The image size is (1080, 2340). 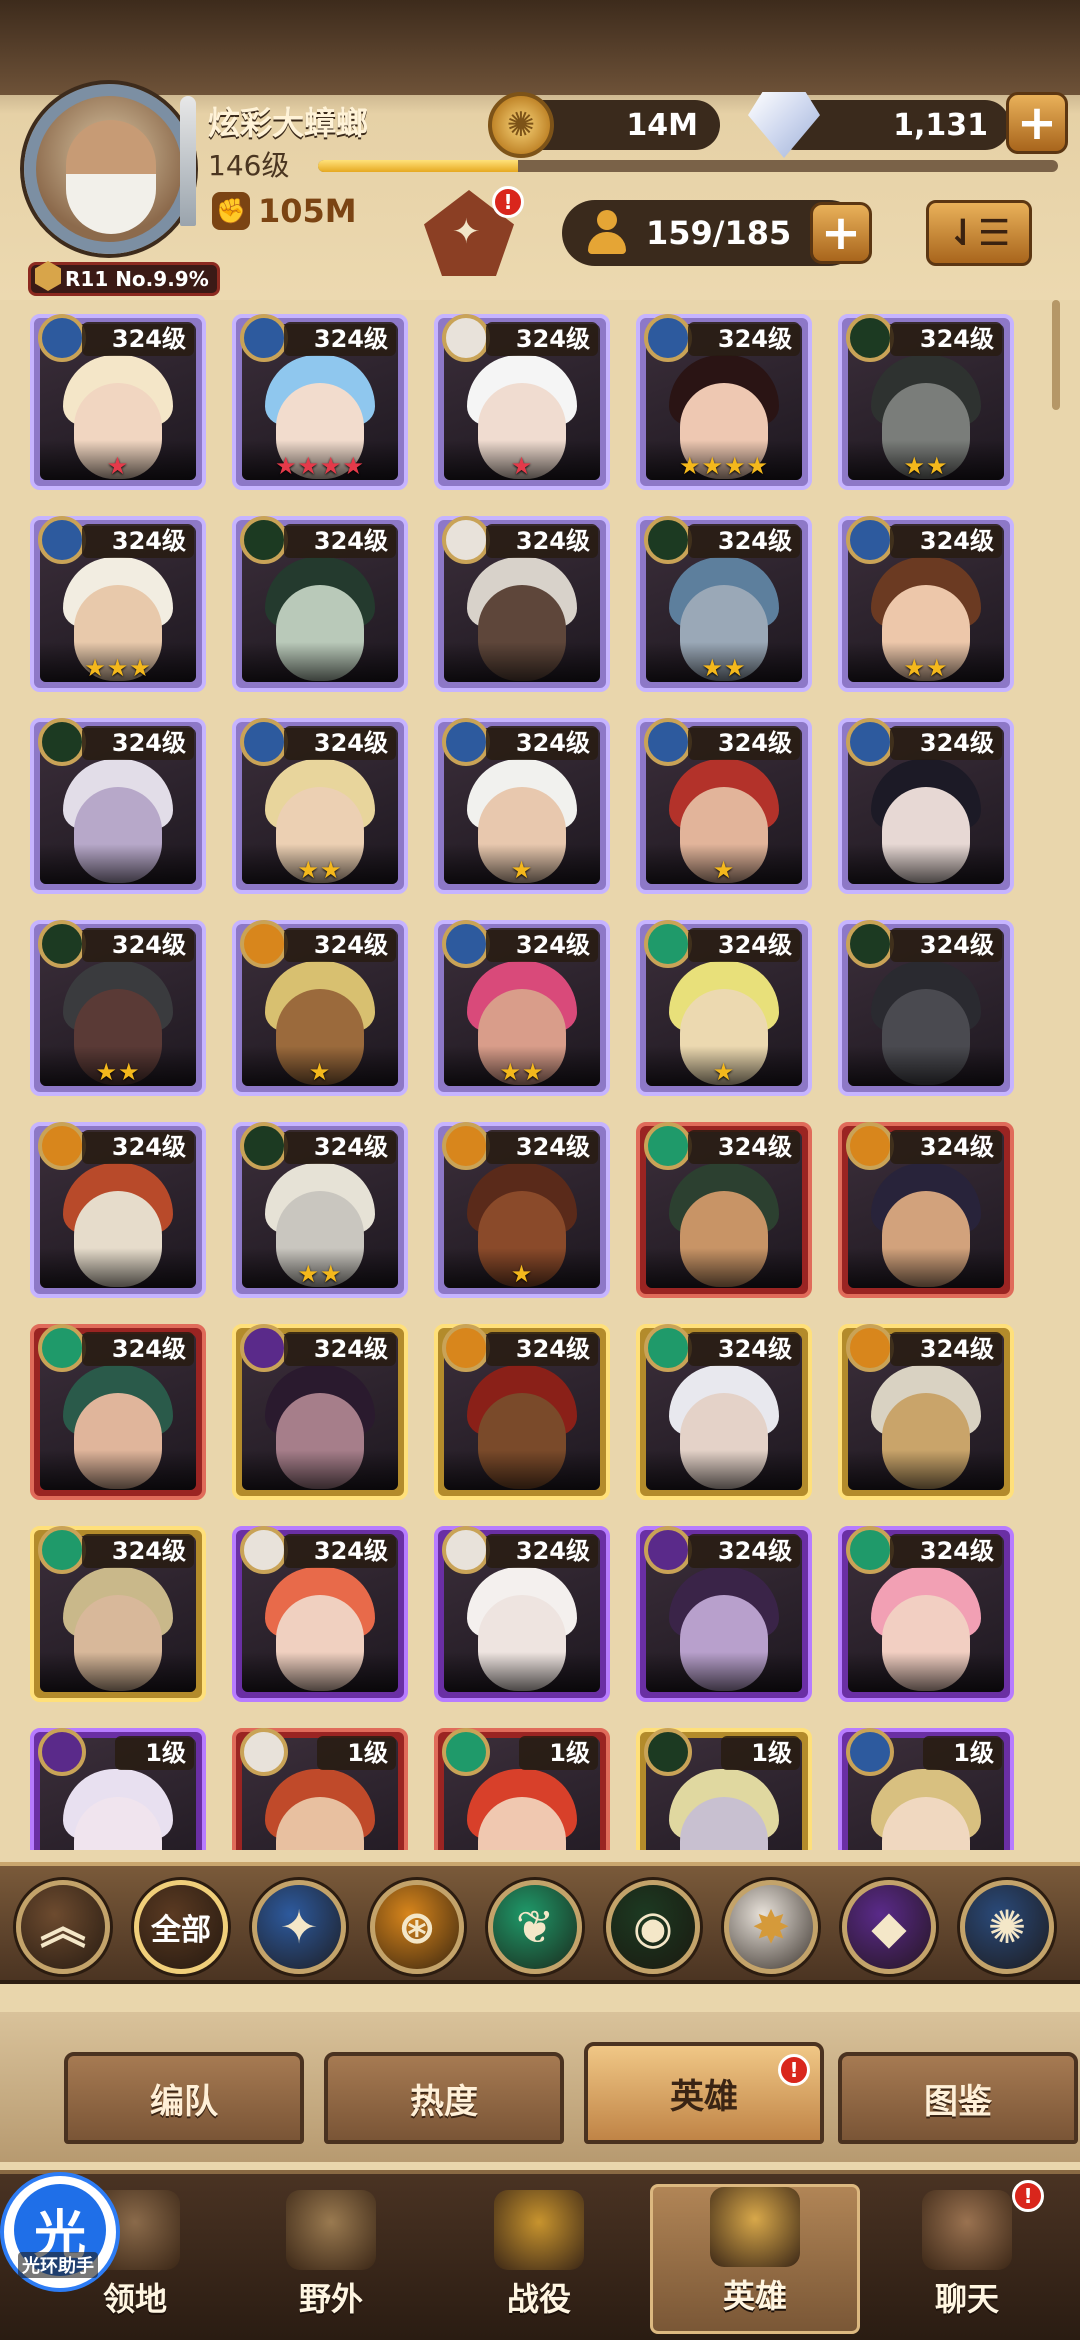 What do you see at coordinates (231, 211) in the screenshot?
I see `fist-icon: ✊` at bounding box center [231, 211].